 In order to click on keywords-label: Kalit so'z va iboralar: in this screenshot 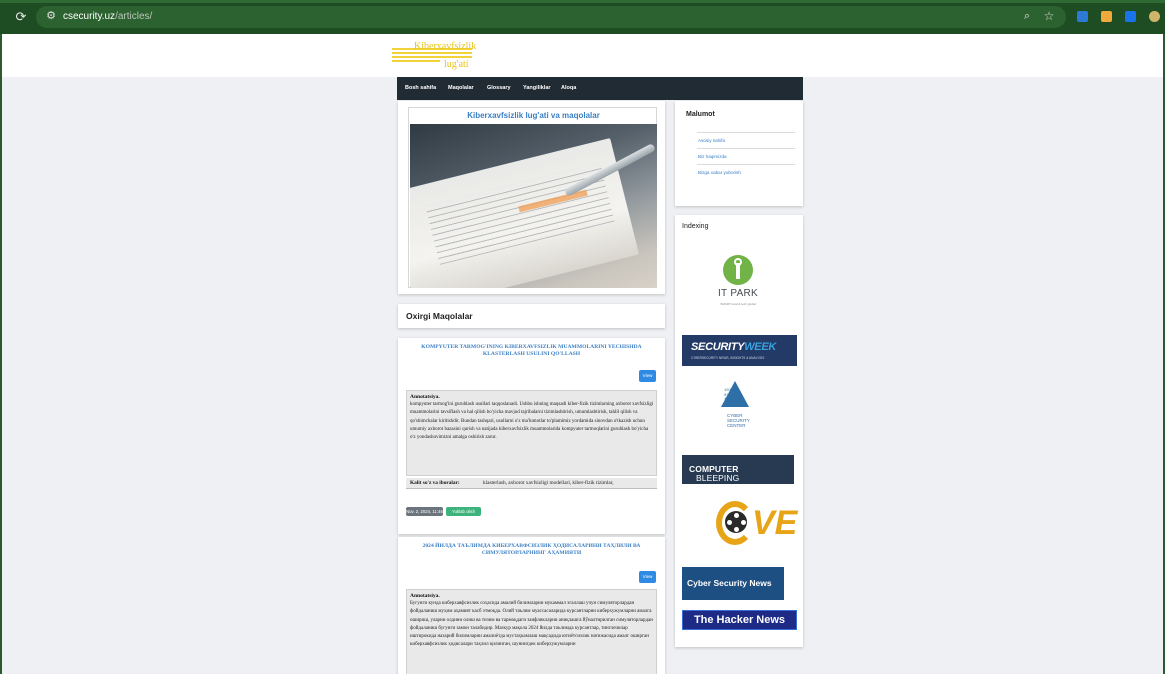, I will do `click(435, 483)`.